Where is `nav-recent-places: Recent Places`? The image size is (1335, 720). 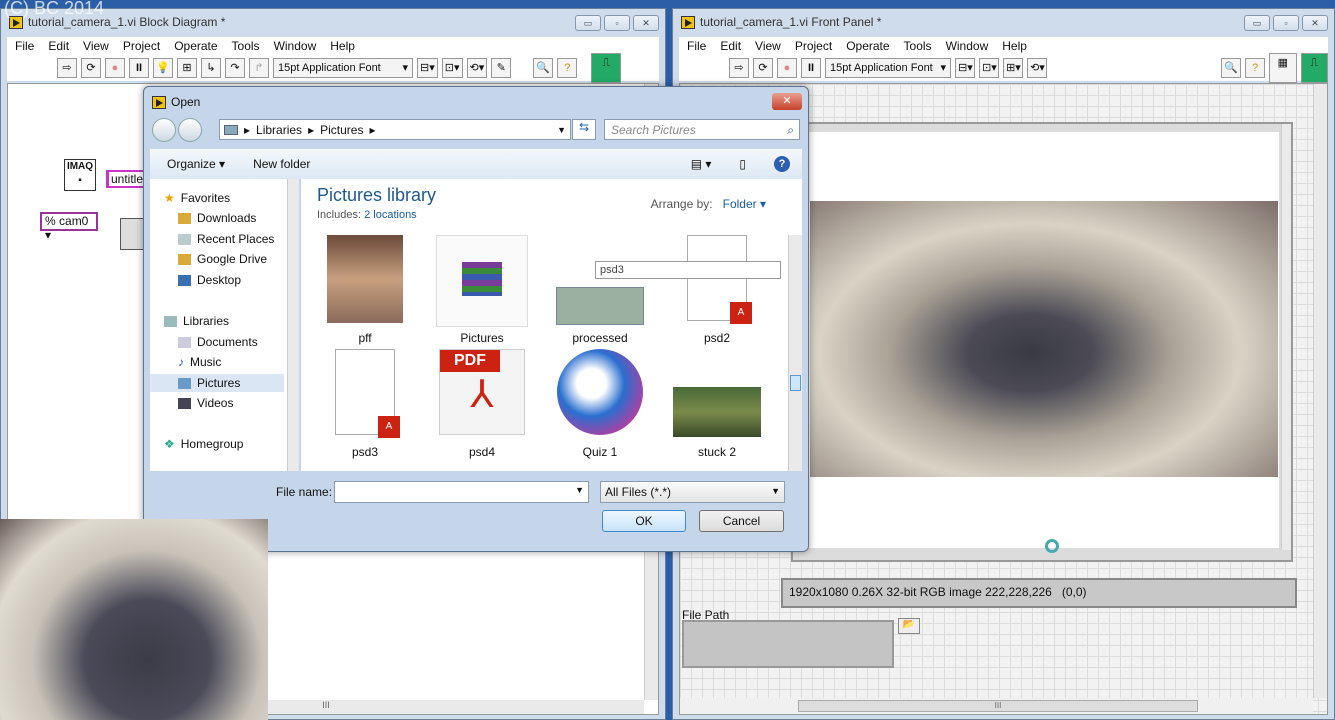
nav-recent-places: Recent Places is located at coordinates (217, 239).